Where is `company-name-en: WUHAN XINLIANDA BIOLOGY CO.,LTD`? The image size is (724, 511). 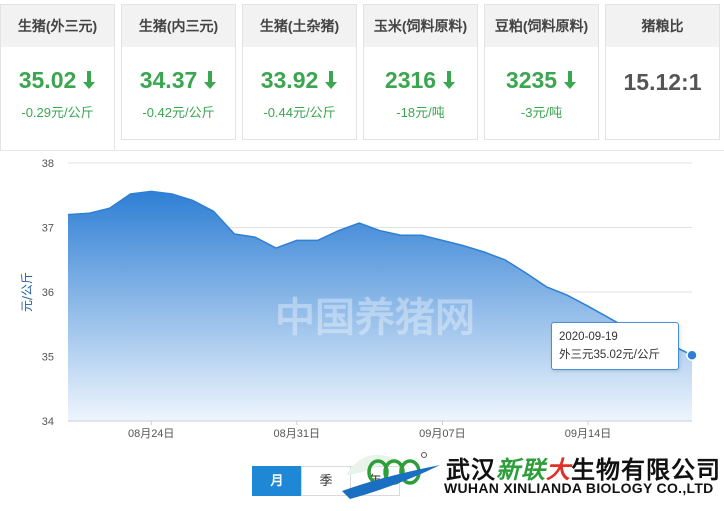
company-name-en: WUHAN XINLIANDA BIOLOGY CO.,LTD is located at coordinates (579, 488).